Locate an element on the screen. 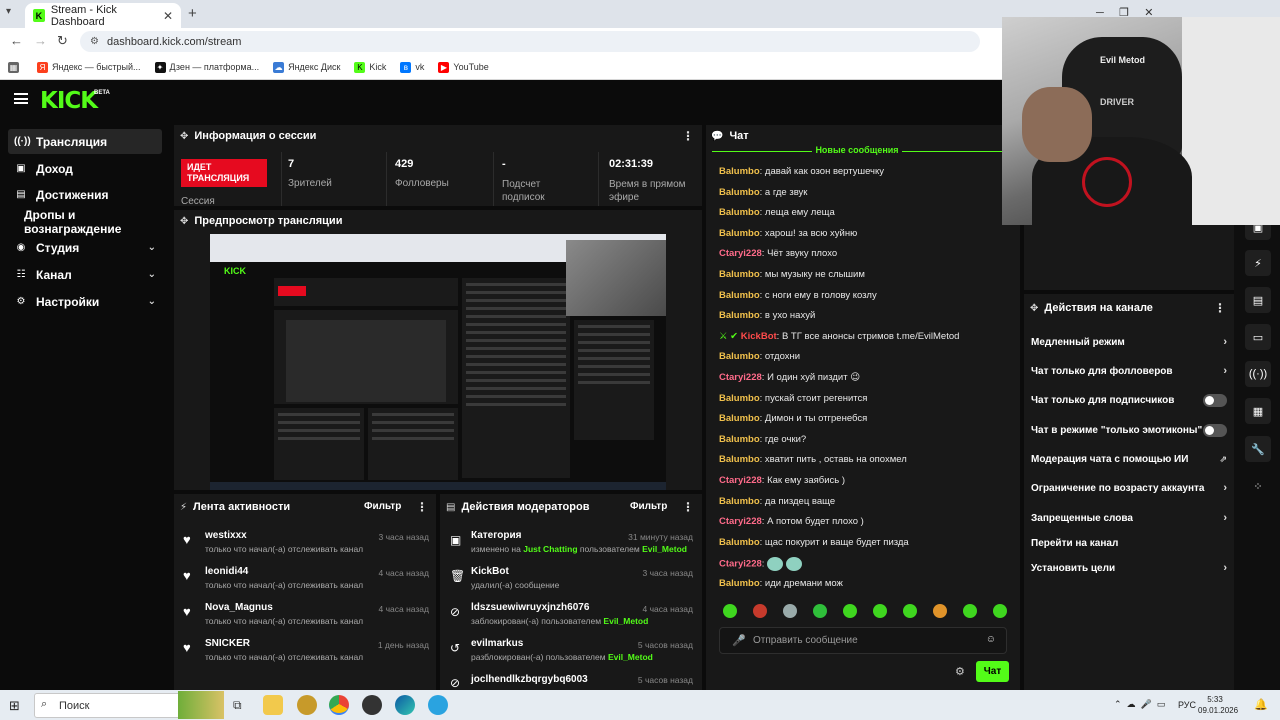 The height and width of the screenshot is (720, 1280). sidebar-item-settings: ⚙ Настройки ⌄ is located at coordinates (85, 301).